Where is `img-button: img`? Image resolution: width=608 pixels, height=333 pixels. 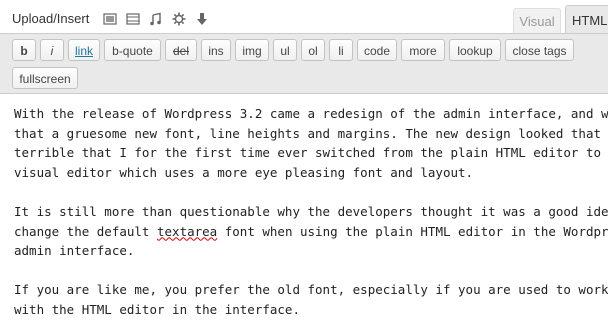 img-button: img is located at coordinates (252, 50).